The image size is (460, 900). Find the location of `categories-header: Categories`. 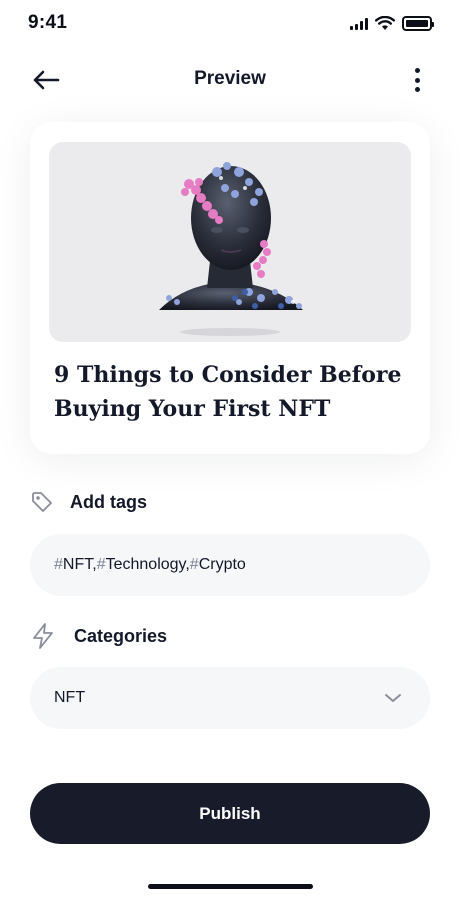

categories-header: Categories is located at coordinates (98, 636).